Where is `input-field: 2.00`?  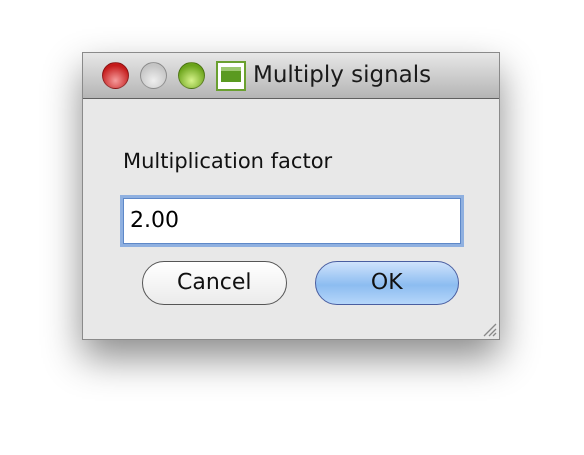 input-field: 2.00 is located at coordinates (292, 221).